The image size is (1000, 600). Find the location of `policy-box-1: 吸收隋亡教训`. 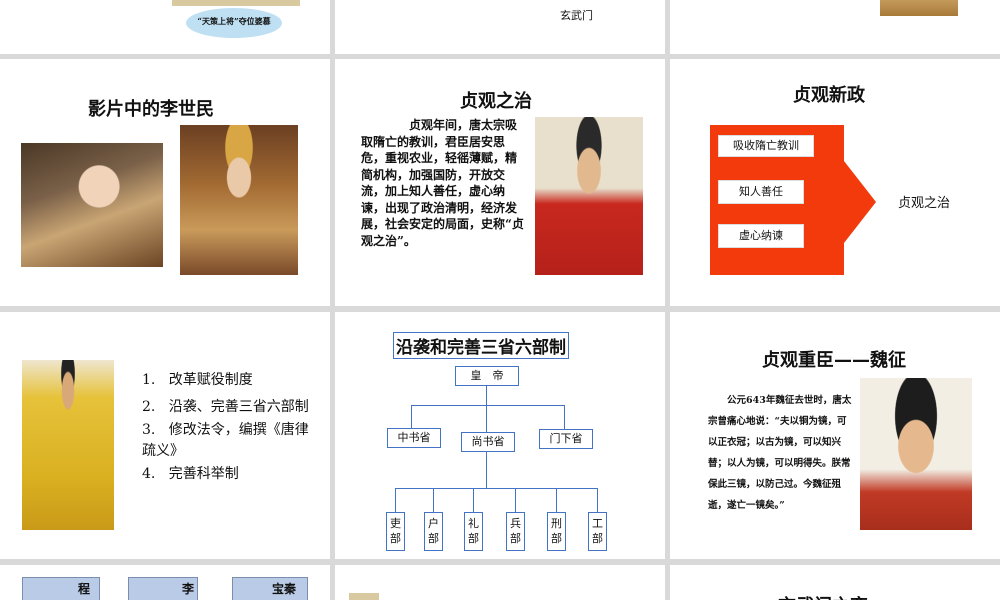

policy-box-1: 吸收隋亡教训 is located at coordinates (766, 146).